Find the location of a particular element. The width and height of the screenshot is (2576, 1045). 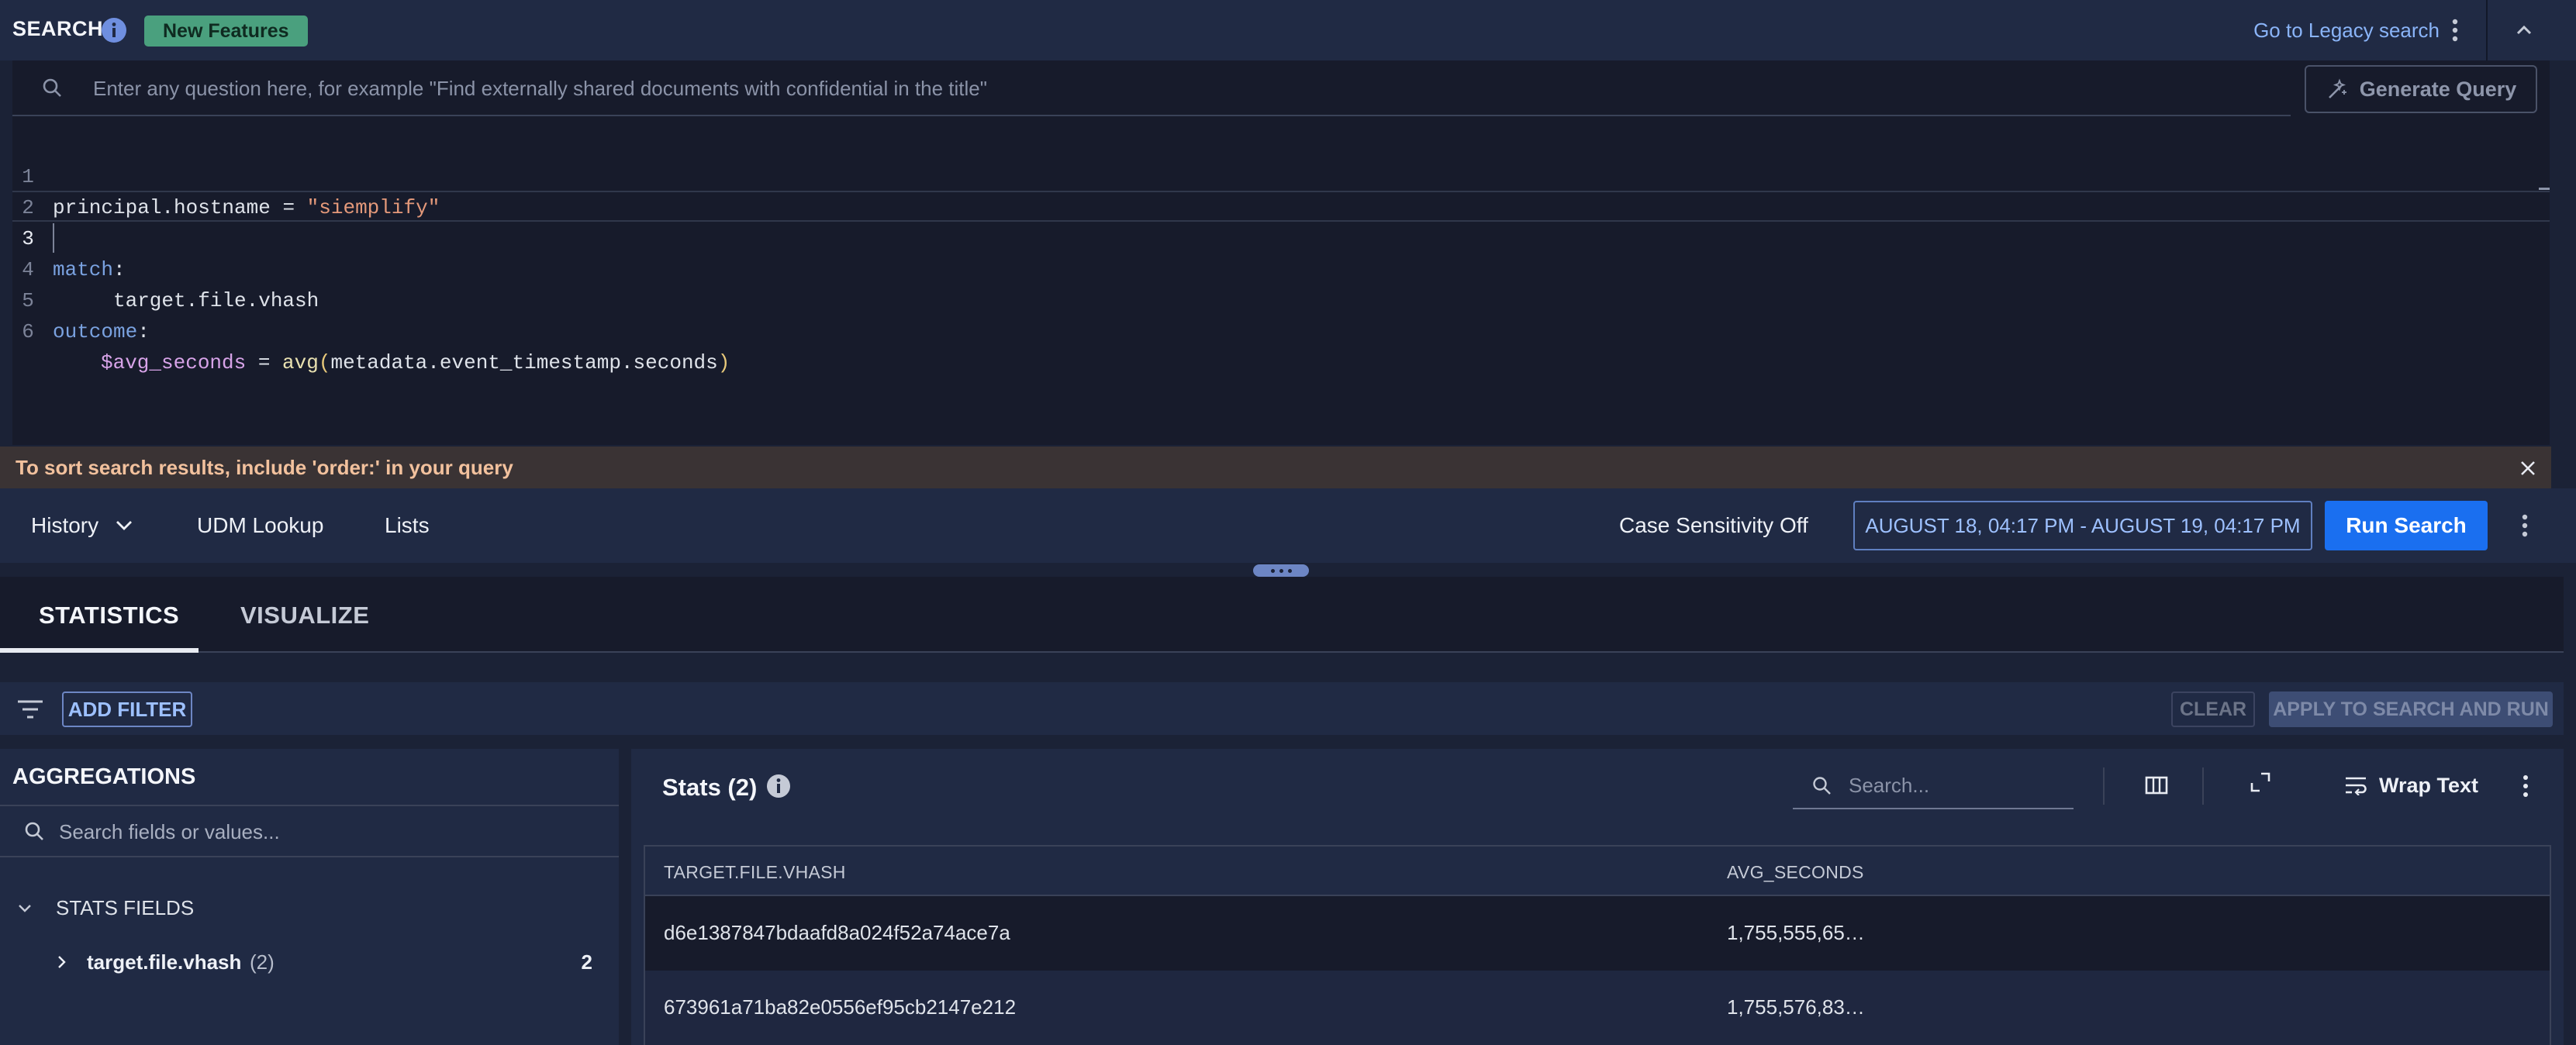

search-header: SEARCH New Features Go to Legacy search is located at coordinates (1288, 30).